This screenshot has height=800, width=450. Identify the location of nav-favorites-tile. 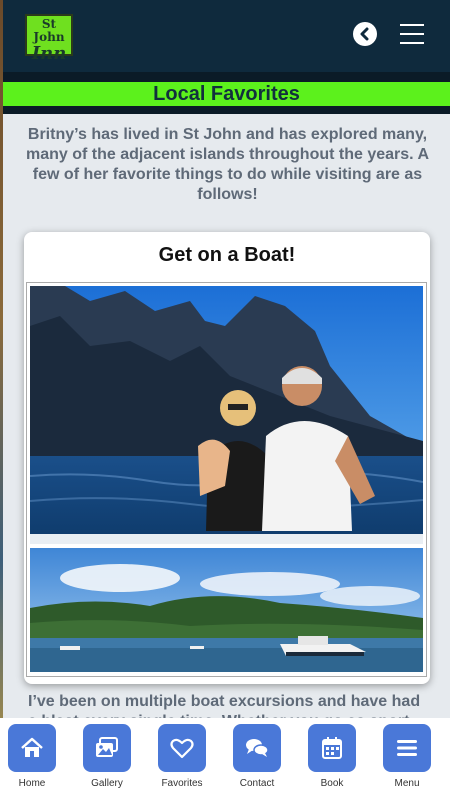
(182, 748).